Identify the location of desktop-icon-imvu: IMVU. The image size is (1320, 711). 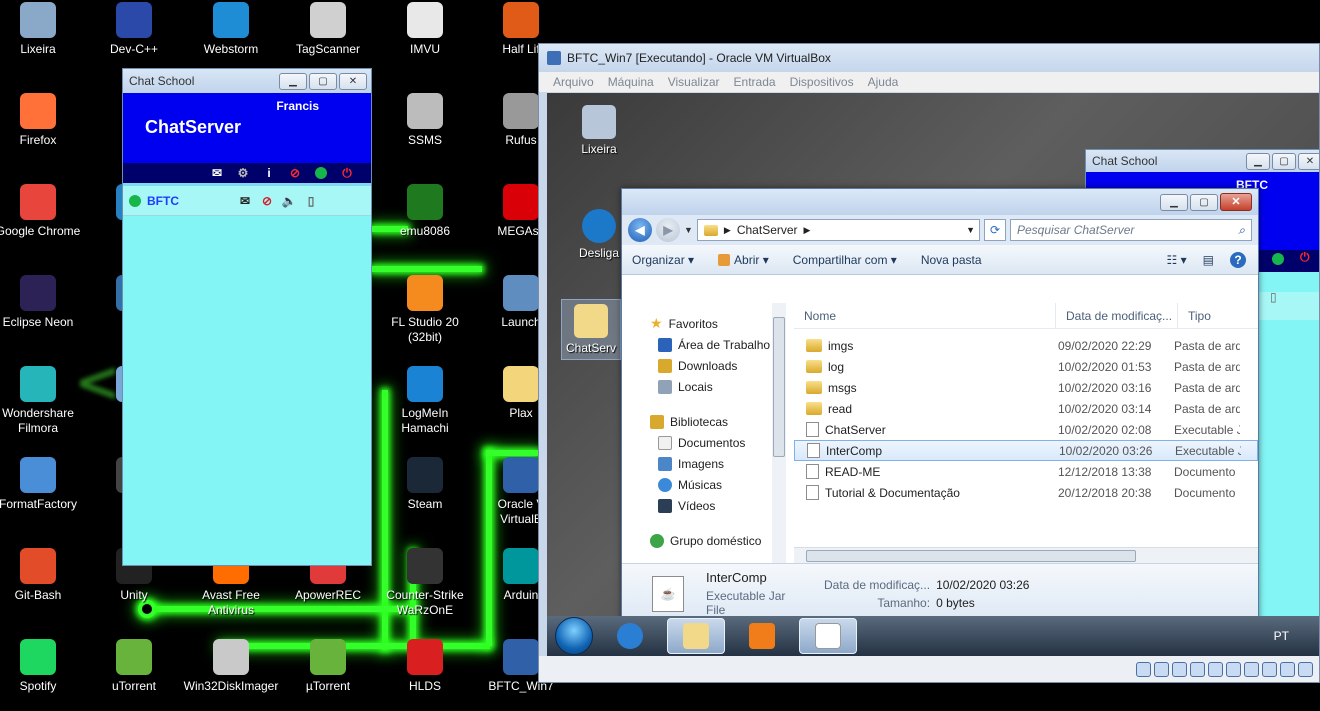
(425, 29).